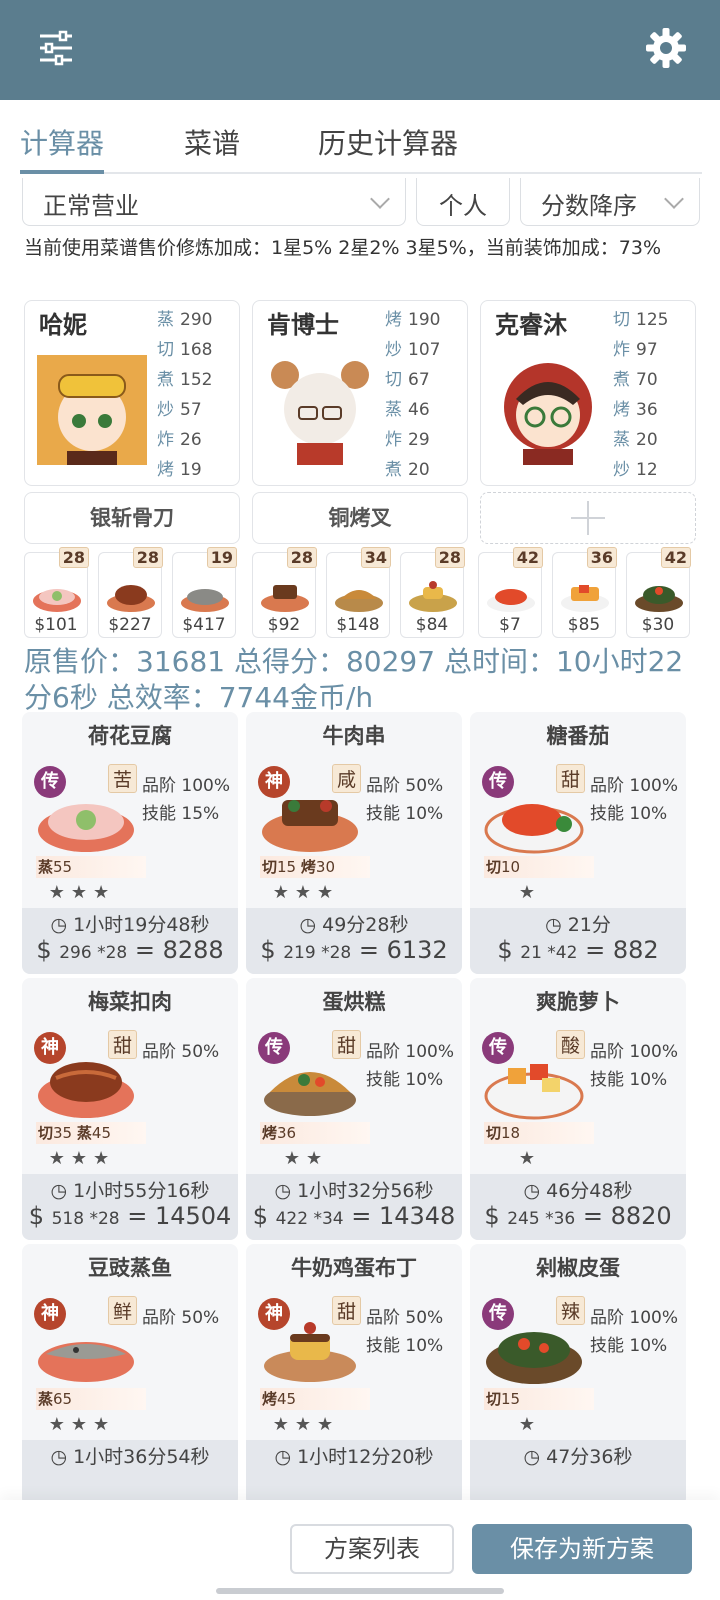  I want to click on skill-requirements: 烤36, so click(315, 1133).